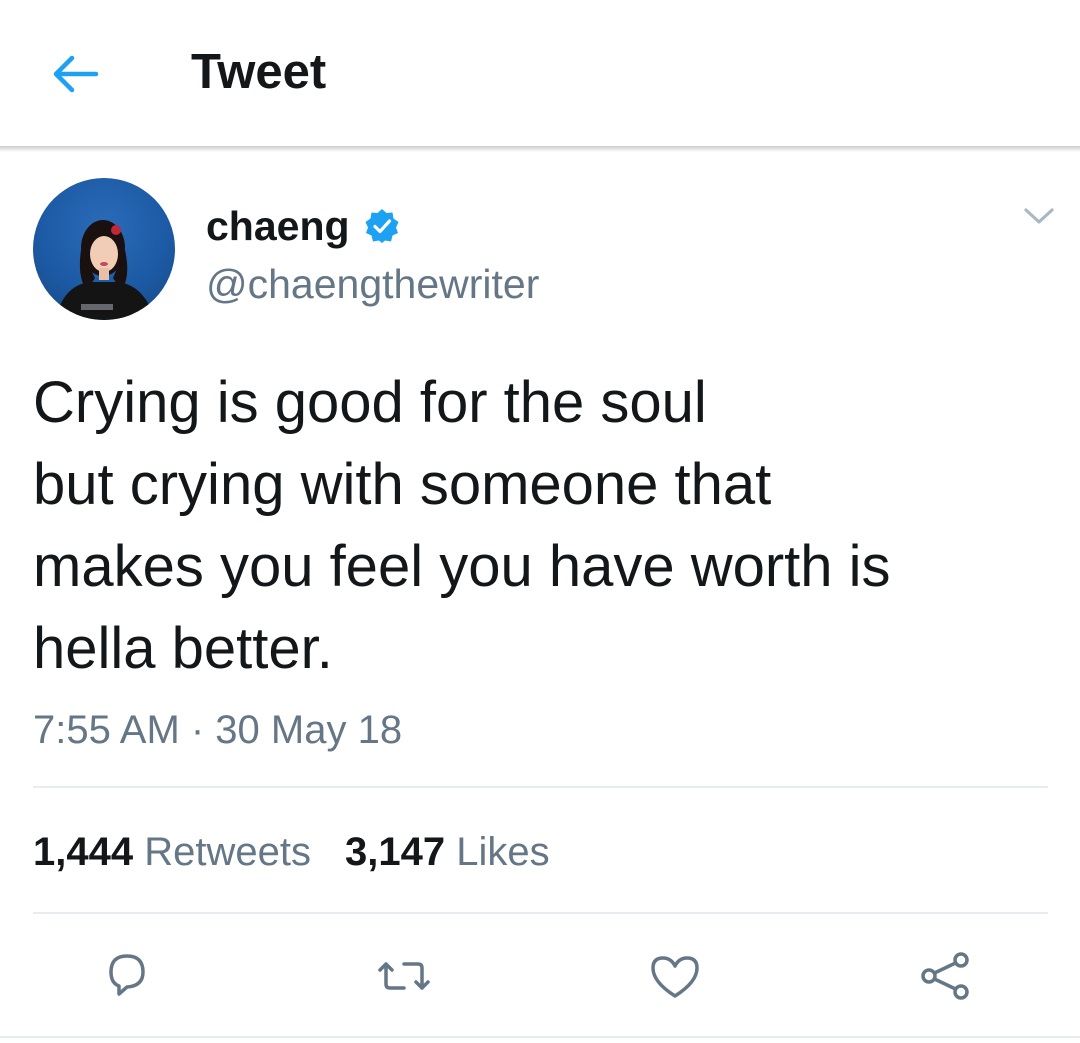 This screenshot has width=1080, height=1043. What do you see at coordinates (402, 484) in the screenshot?
I see `tweet-text-line: but crying with someone that` at bounding box center [402, 484].